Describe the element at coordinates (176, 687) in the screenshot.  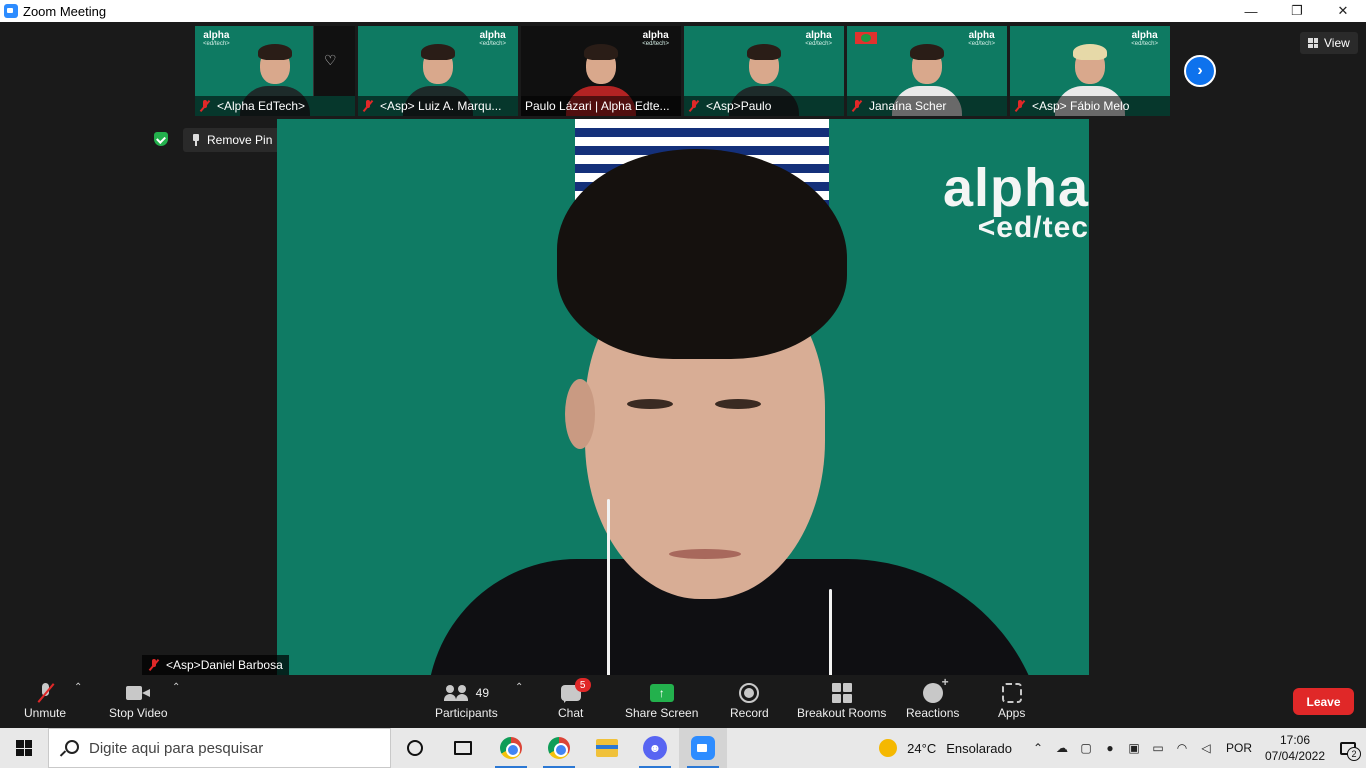
I see `video-options-caret: ⌃` at that location.